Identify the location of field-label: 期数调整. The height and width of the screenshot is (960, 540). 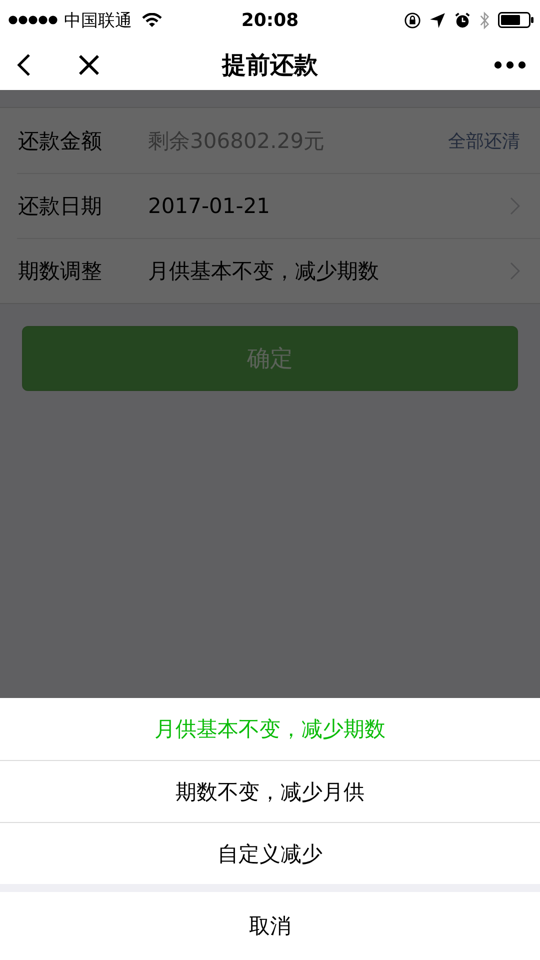
(60, 271).